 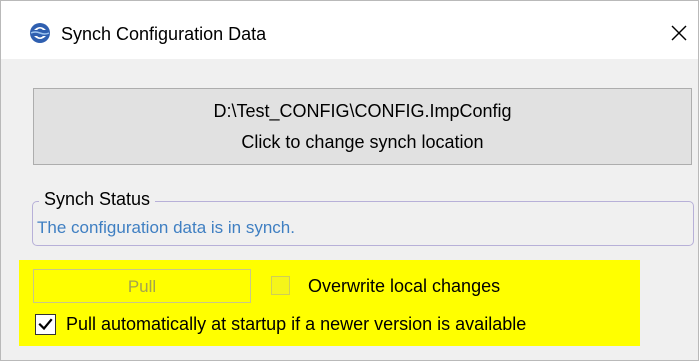 I want to click on auto-pull-checkbox, so click(x=45, y=324).